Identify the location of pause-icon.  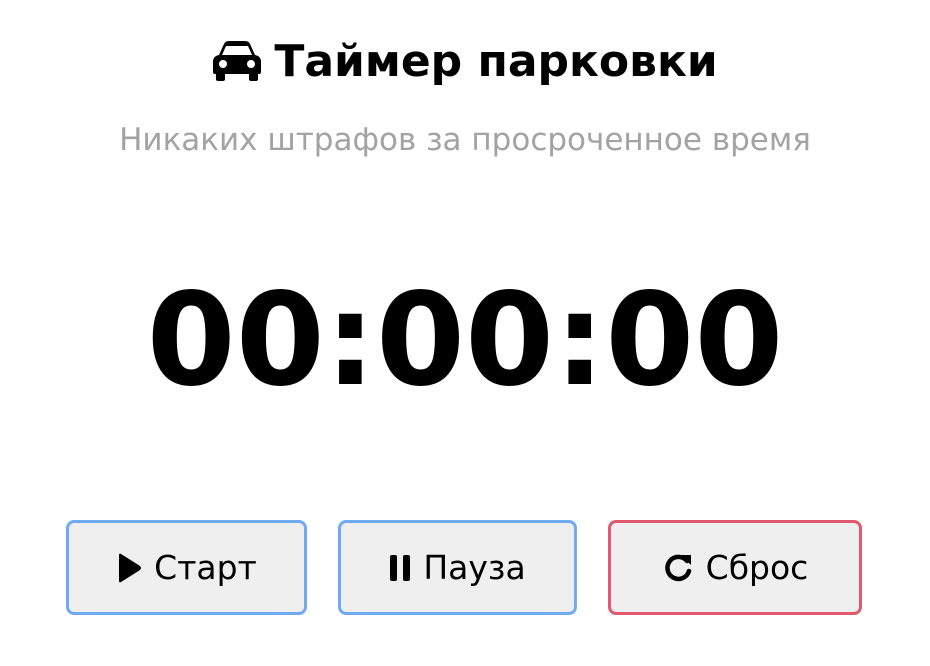
(400, 568).